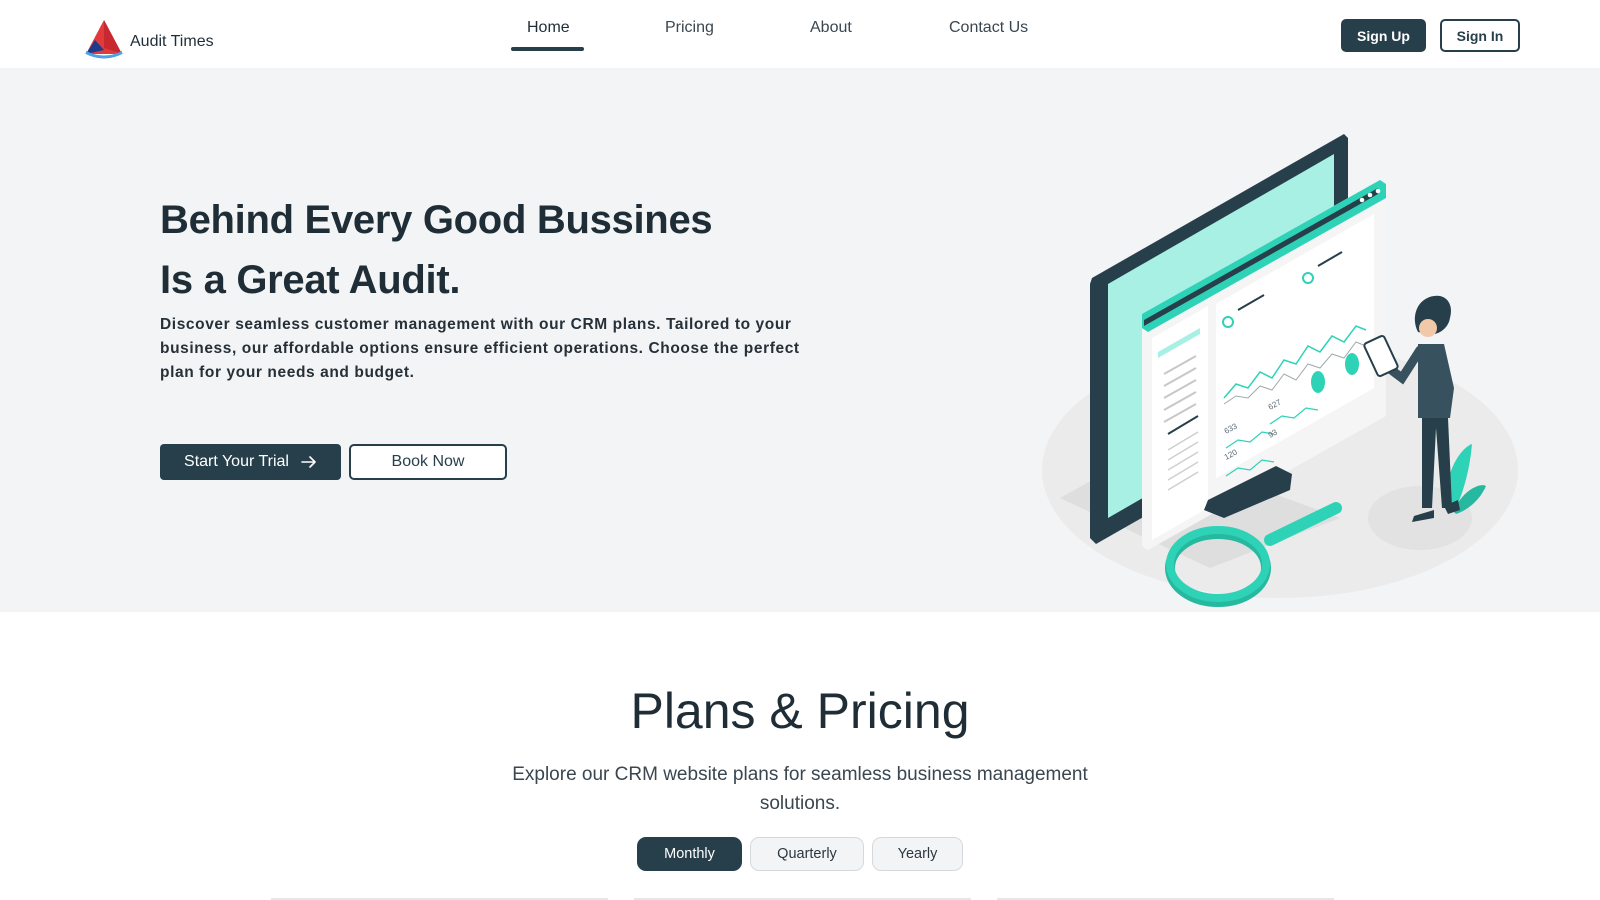 Image resolution: width=1600 pixels, height=900 pixels. Describe the element at coordinates (807, 854) in the screenshot. I see `quarterly-toggle-button: Quarterly` at that location.